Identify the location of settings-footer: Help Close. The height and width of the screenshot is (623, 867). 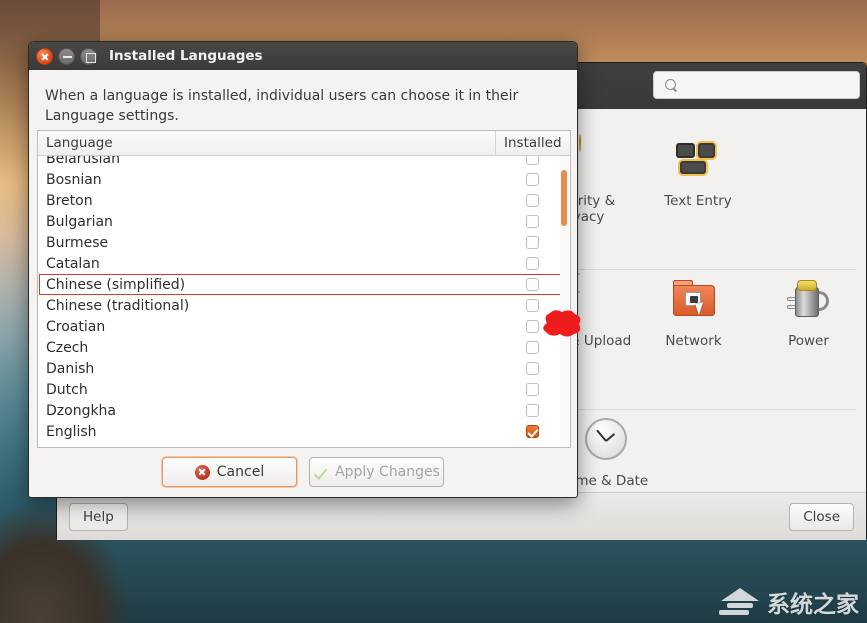
(461, 516).